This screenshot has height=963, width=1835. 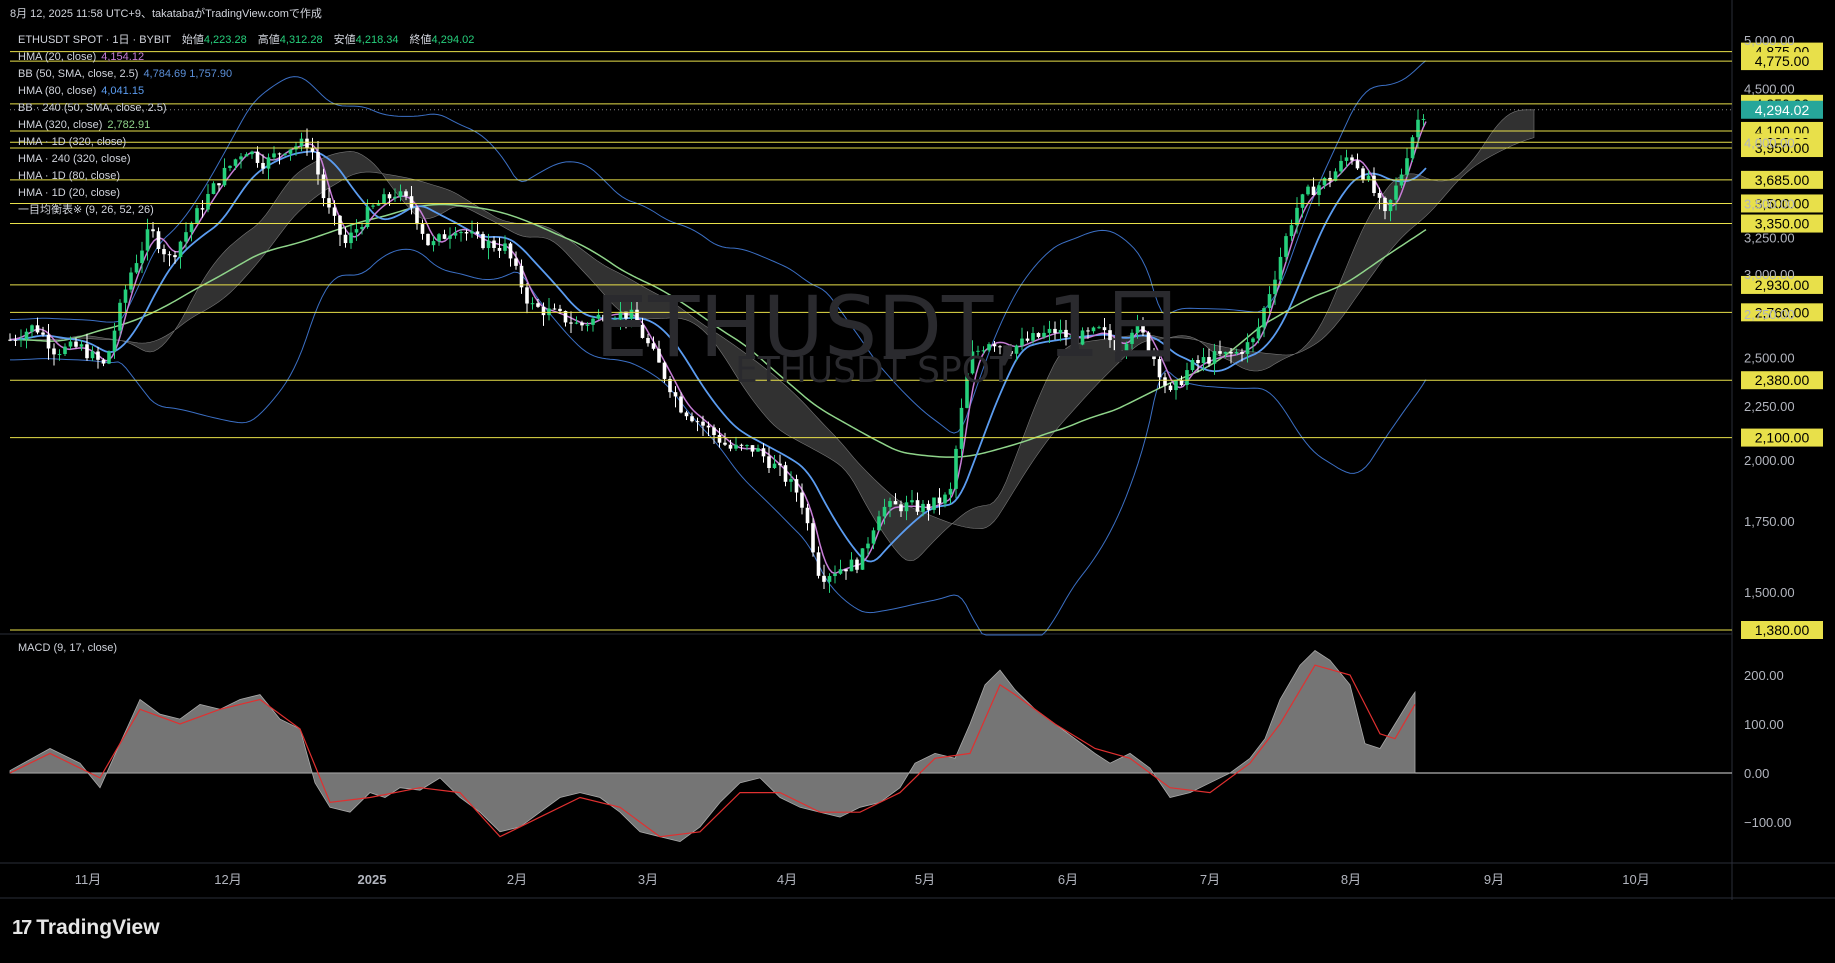 What do you see at coordinates (1210, 879) in the screenshot?
I see `time-tick-label: 7月` at bounding box center [1210, 879].